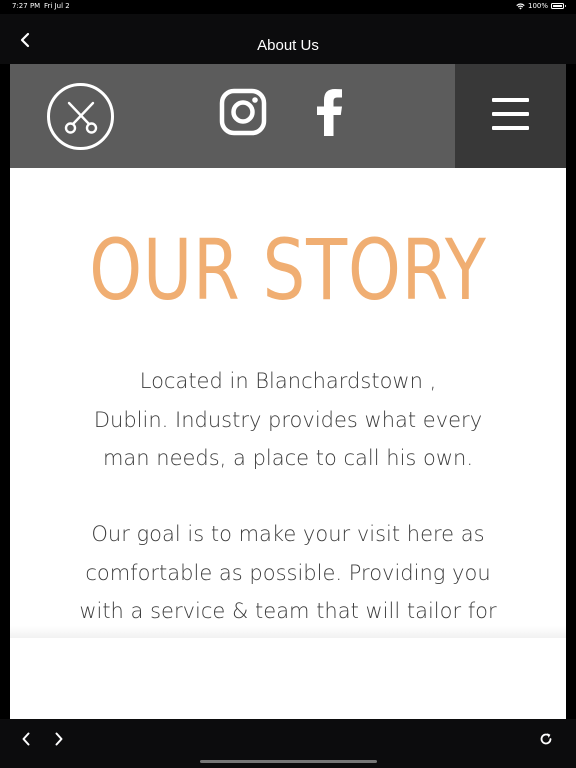  What do you see at coordinates (288, 116) in the screenshot?
I see `site-header` at bounding box center [288, 116].